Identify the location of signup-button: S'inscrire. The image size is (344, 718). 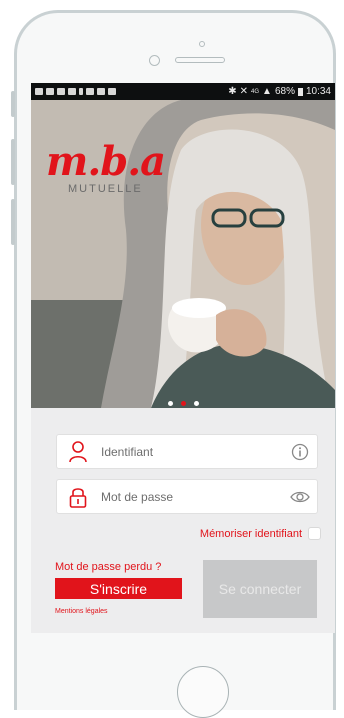
(118, 588).